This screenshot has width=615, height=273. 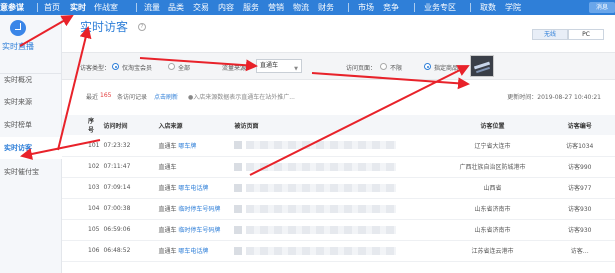 I want to click on row-no: 106, so click(x=94, y=250).